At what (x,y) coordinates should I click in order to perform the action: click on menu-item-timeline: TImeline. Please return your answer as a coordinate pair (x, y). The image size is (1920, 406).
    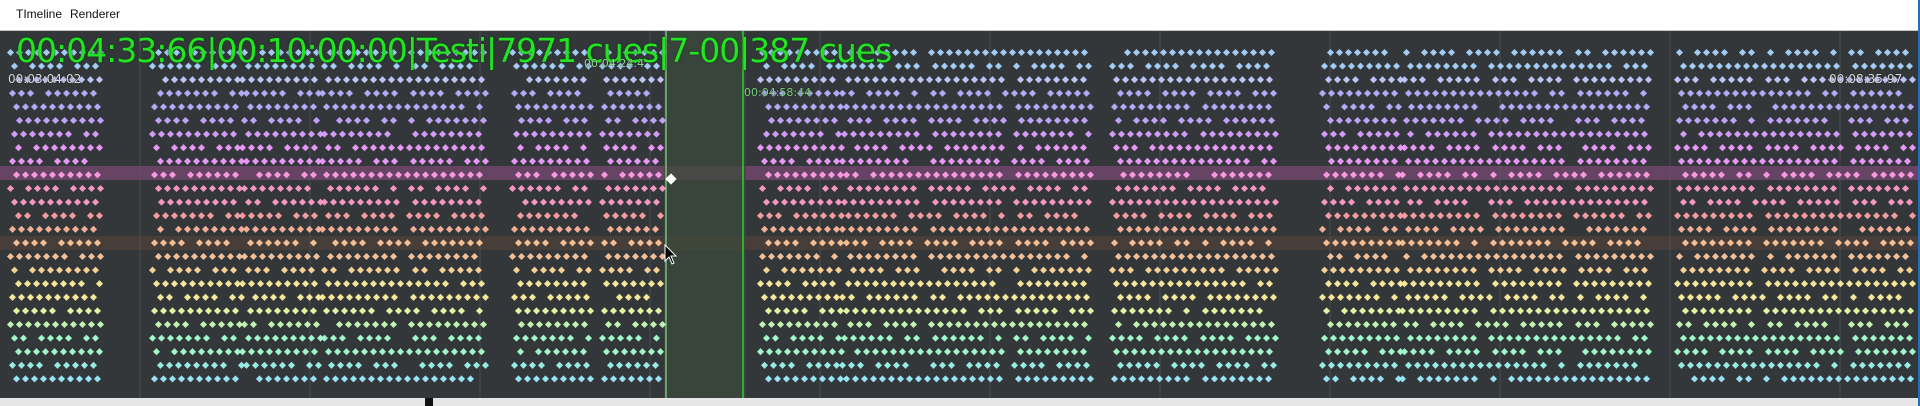
    Looking at the image, I should click on (39, 14).